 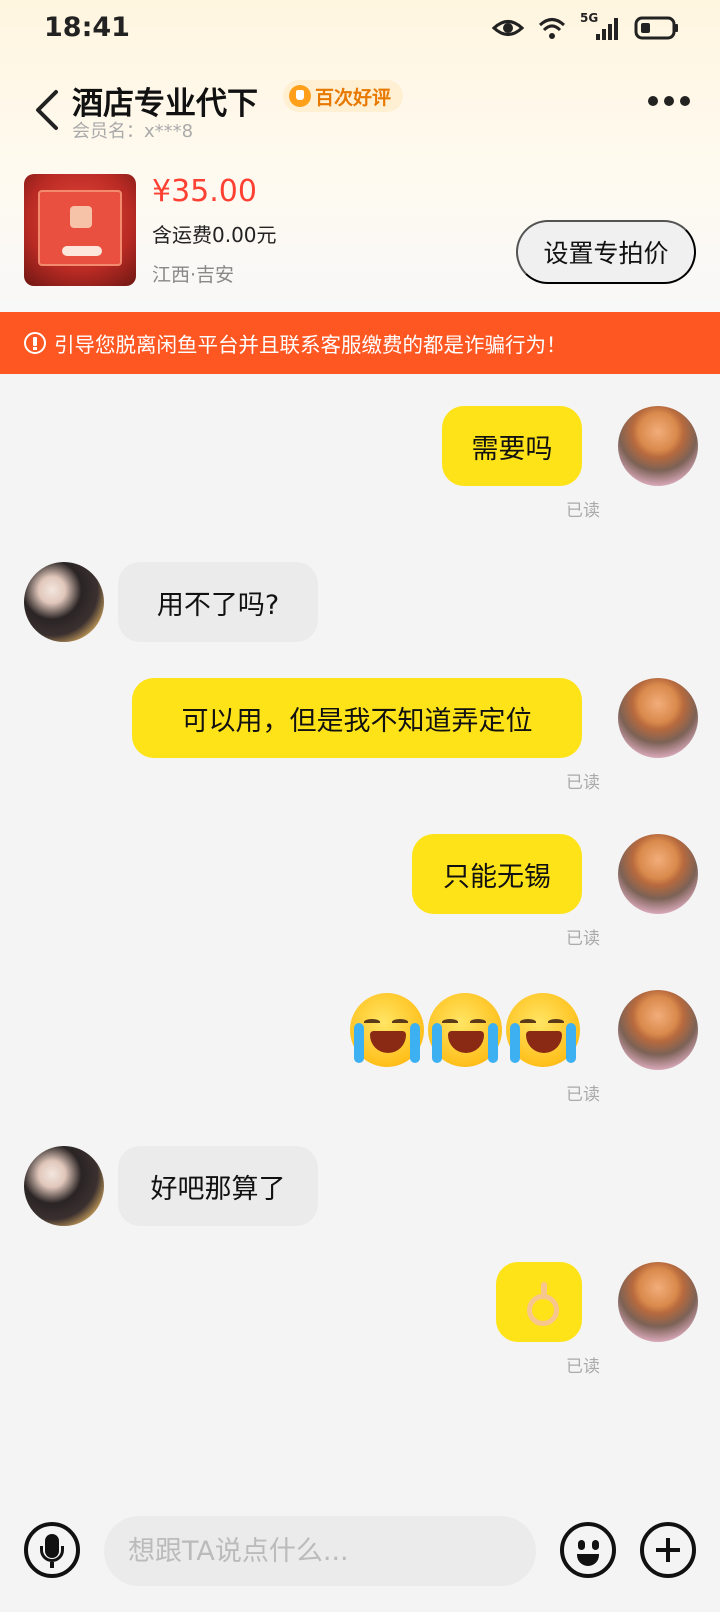 What do you see at coordinates (668, 1550) in the screenshot?
I see `add-attachment-button` at bounding box center [668, 1550].